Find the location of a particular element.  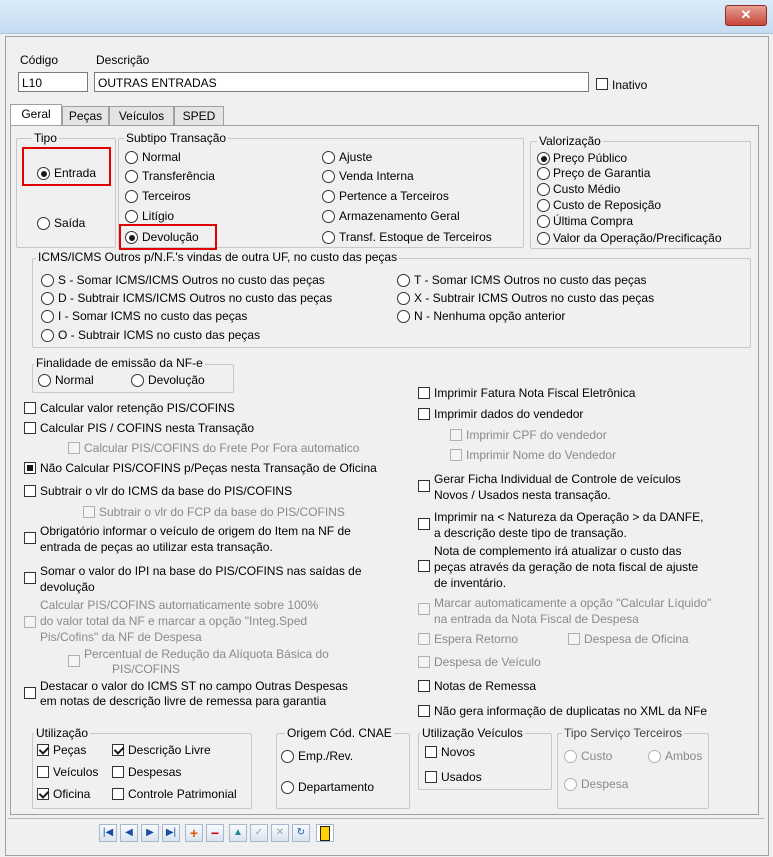

close-button: ✕ is located at coordinates (746, 15).